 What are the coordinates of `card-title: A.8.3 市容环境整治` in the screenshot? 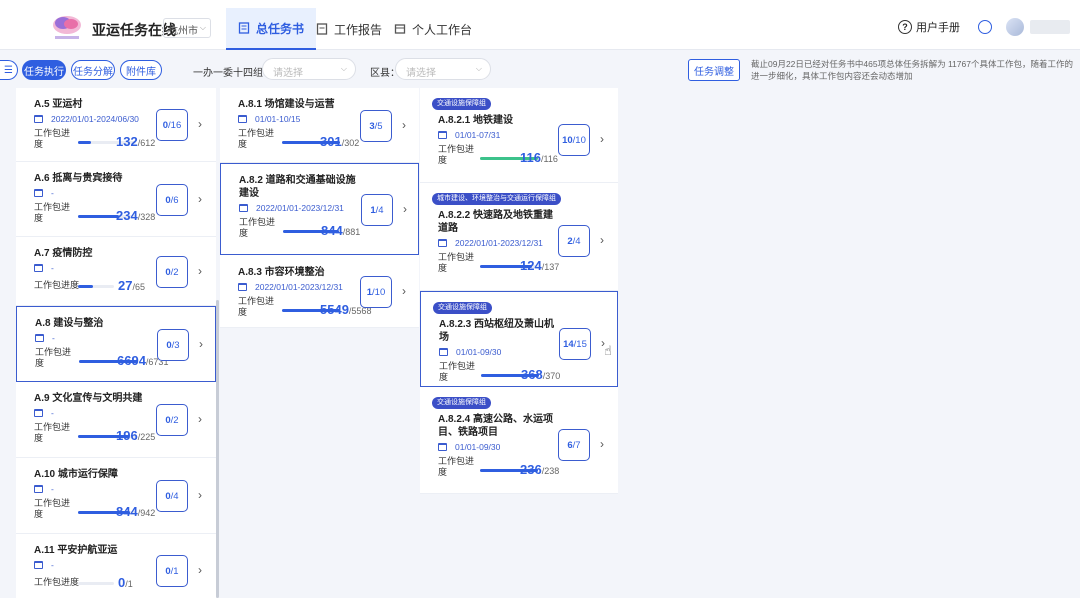 It's located at (281, 272).